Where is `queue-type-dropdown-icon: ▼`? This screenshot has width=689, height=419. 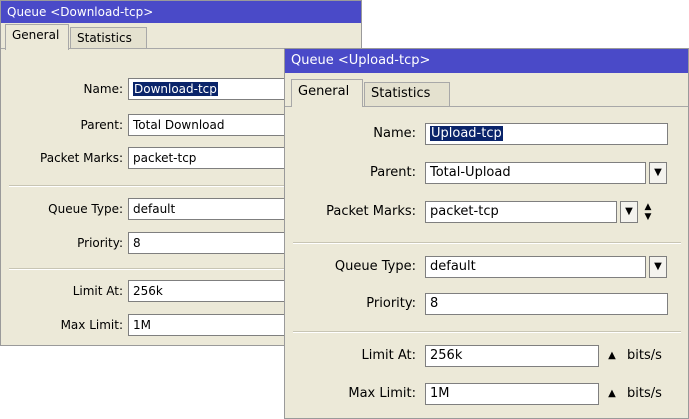 queue-type-dropdown-icon: ▼ is located at coordinates (658, 267).